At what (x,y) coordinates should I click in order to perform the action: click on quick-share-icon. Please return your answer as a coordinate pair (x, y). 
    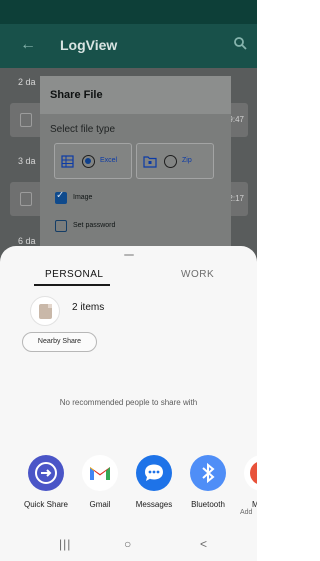
    Looking at the image, I should click on (46, 473).